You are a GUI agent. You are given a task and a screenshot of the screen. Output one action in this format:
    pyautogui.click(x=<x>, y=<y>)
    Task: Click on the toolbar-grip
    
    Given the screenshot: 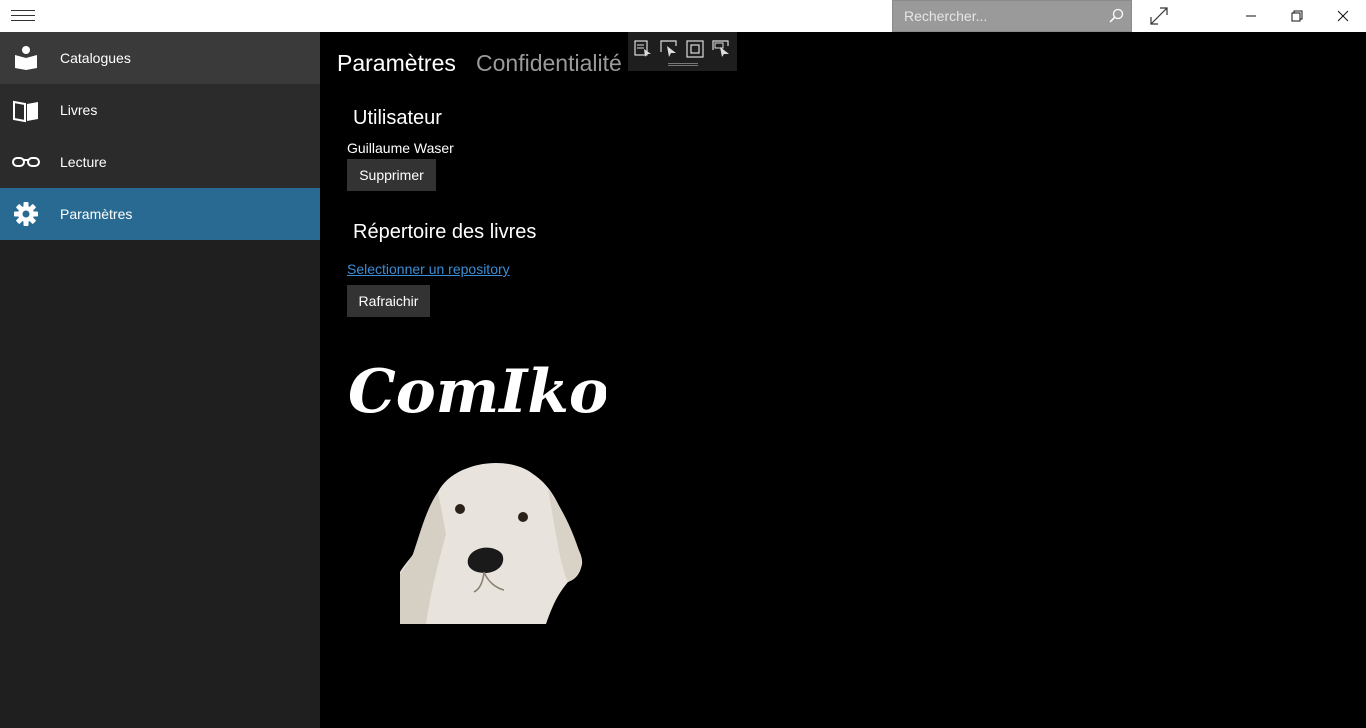 What is the action you would take?
    pyautogui.click(x=683, y=64)
    